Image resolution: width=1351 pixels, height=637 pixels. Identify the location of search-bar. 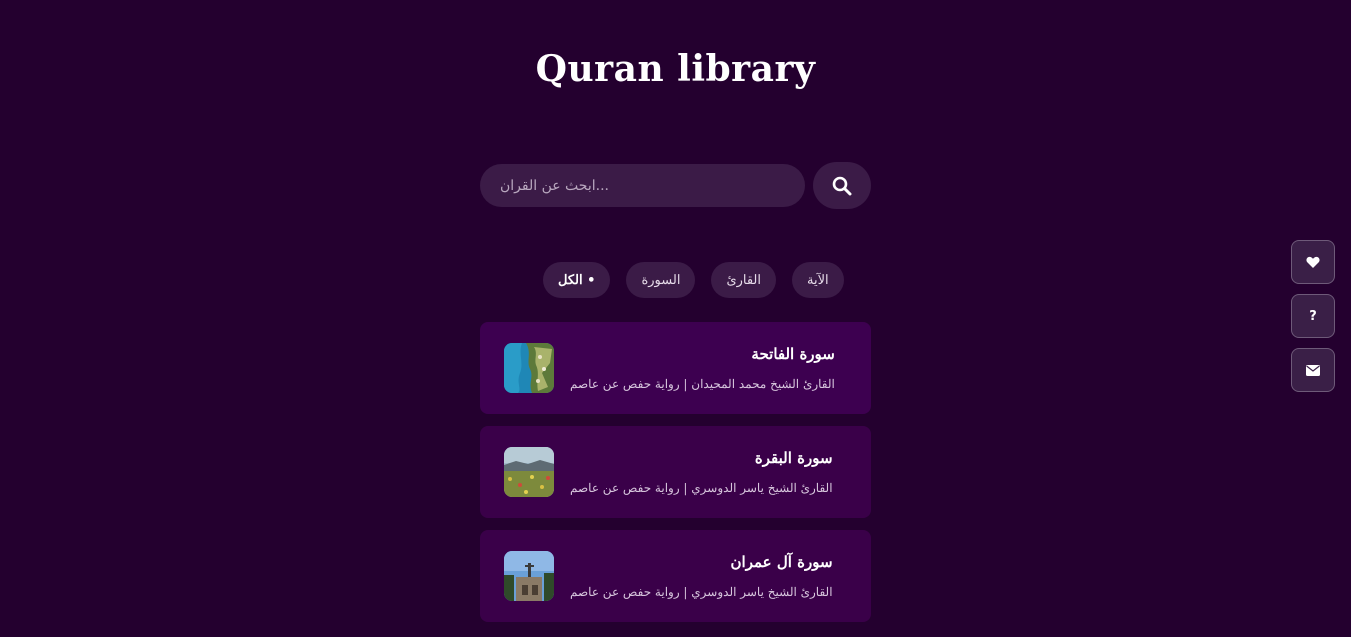
(675, 185).